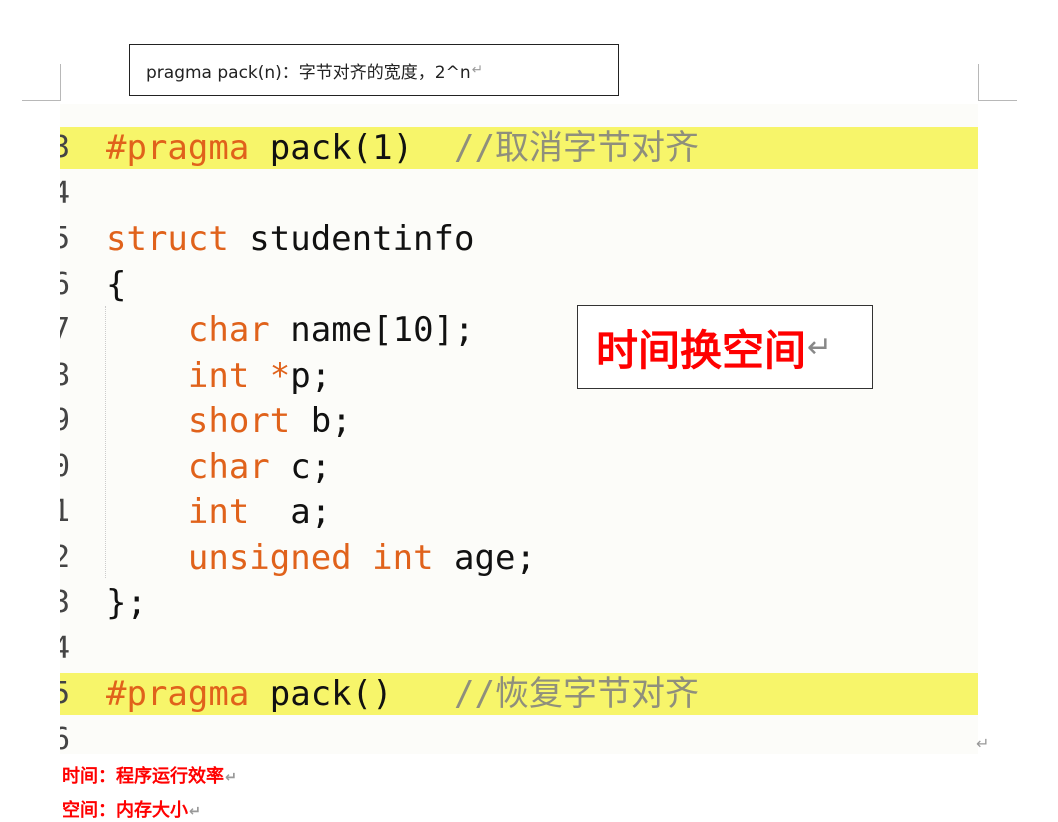 Image resolution: width=1058 pixels, height=822 pixels. I want to click on code-line: 9 short b;, so click(519, 421).